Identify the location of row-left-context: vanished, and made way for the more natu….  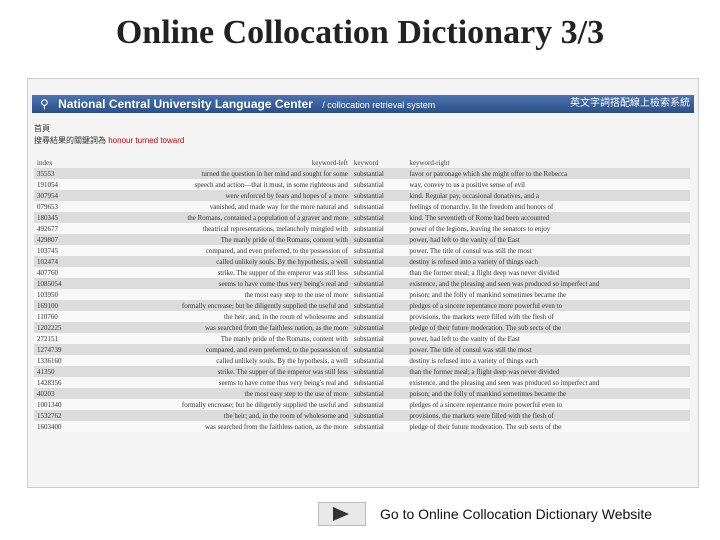
(278, 206).